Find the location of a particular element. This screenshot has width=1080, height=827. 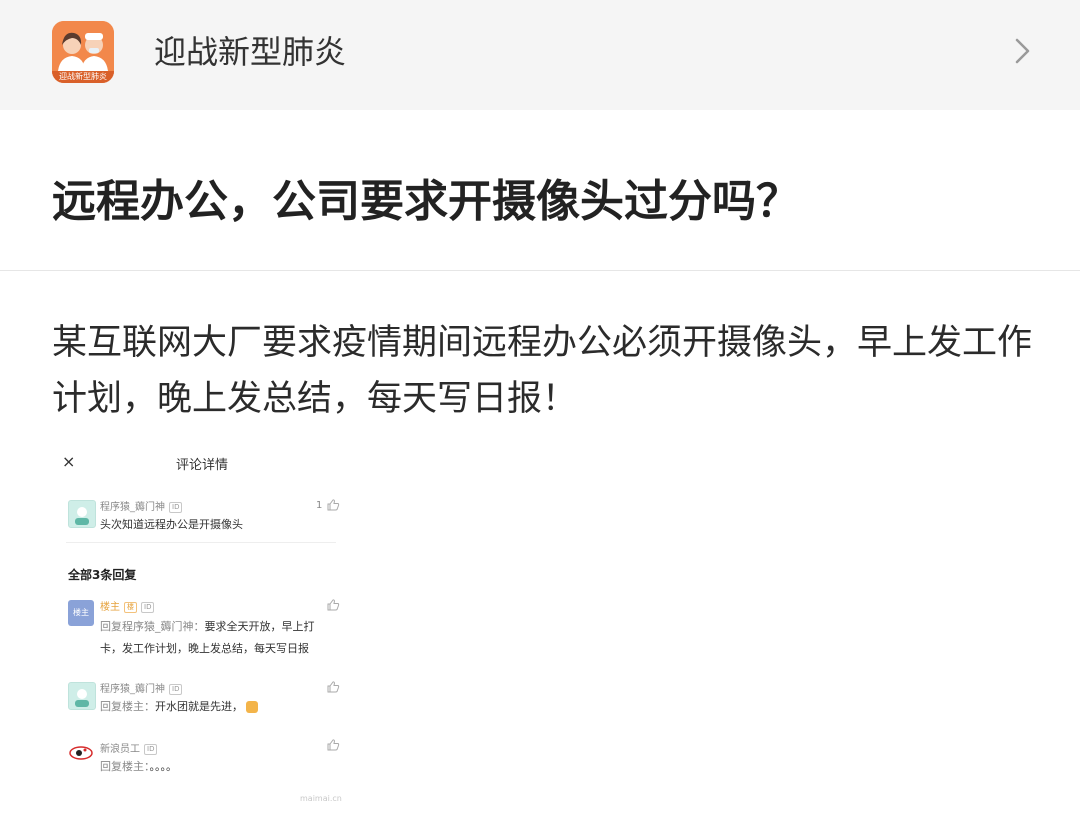

topic-name: 迎战新型肺炎 is located at coordinates (250, 52).